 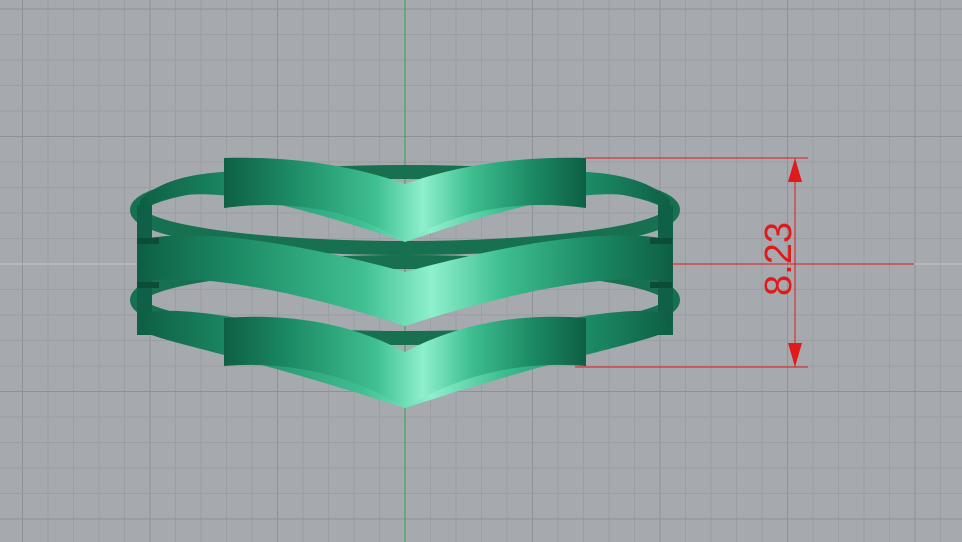 I want to click on right-connector-bottom, so click(x=661, y=285).